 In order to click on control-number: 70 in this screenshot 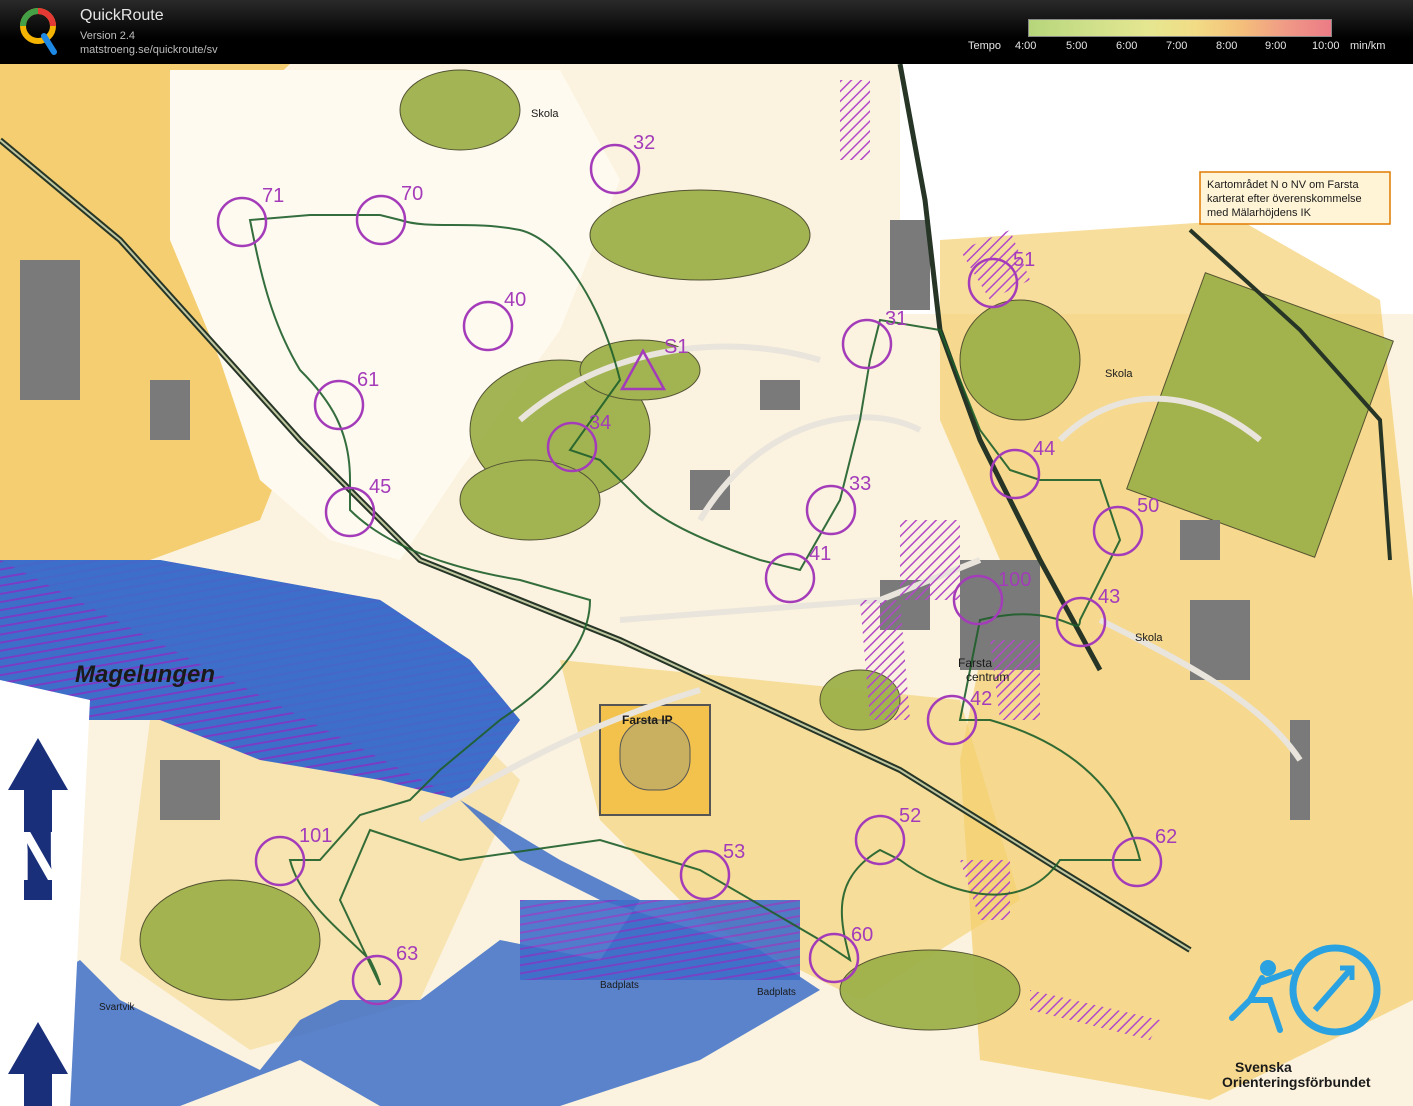, I will do `click(412, 194)`.